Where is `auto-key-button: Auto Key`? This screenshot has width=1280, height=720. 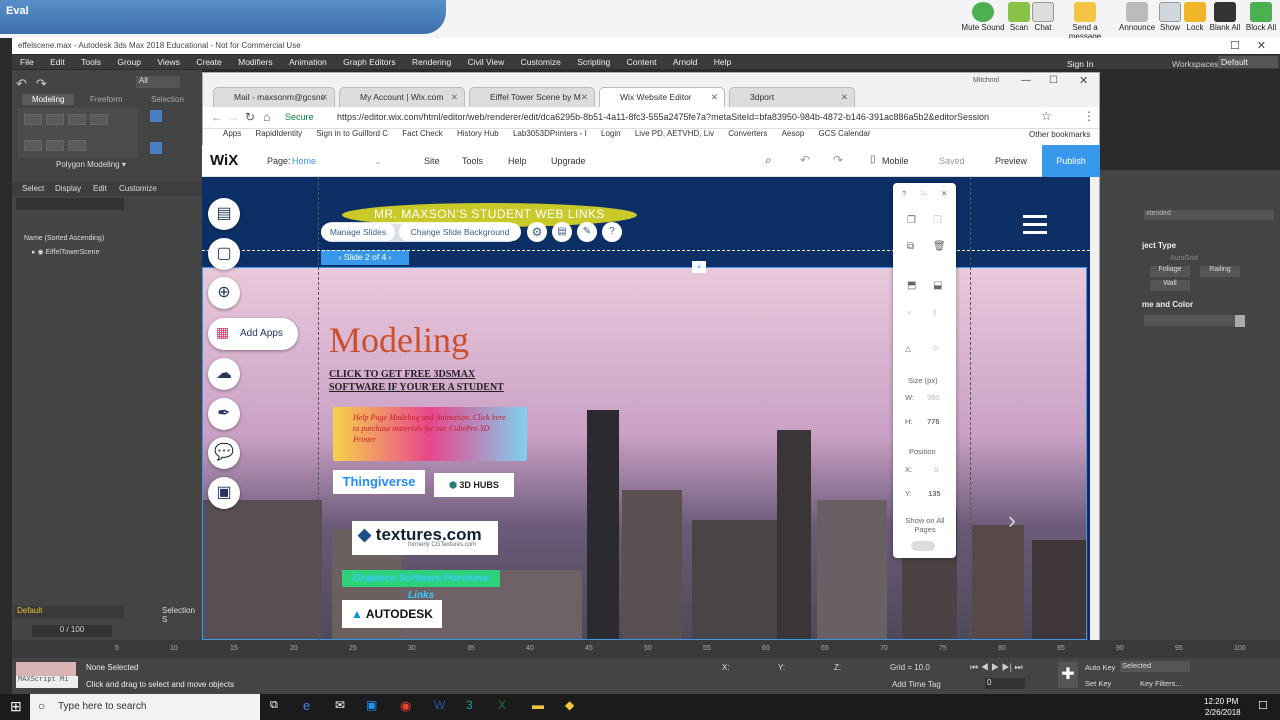
auto-key-button: Auto Key is located at coordinates (1100, 667).